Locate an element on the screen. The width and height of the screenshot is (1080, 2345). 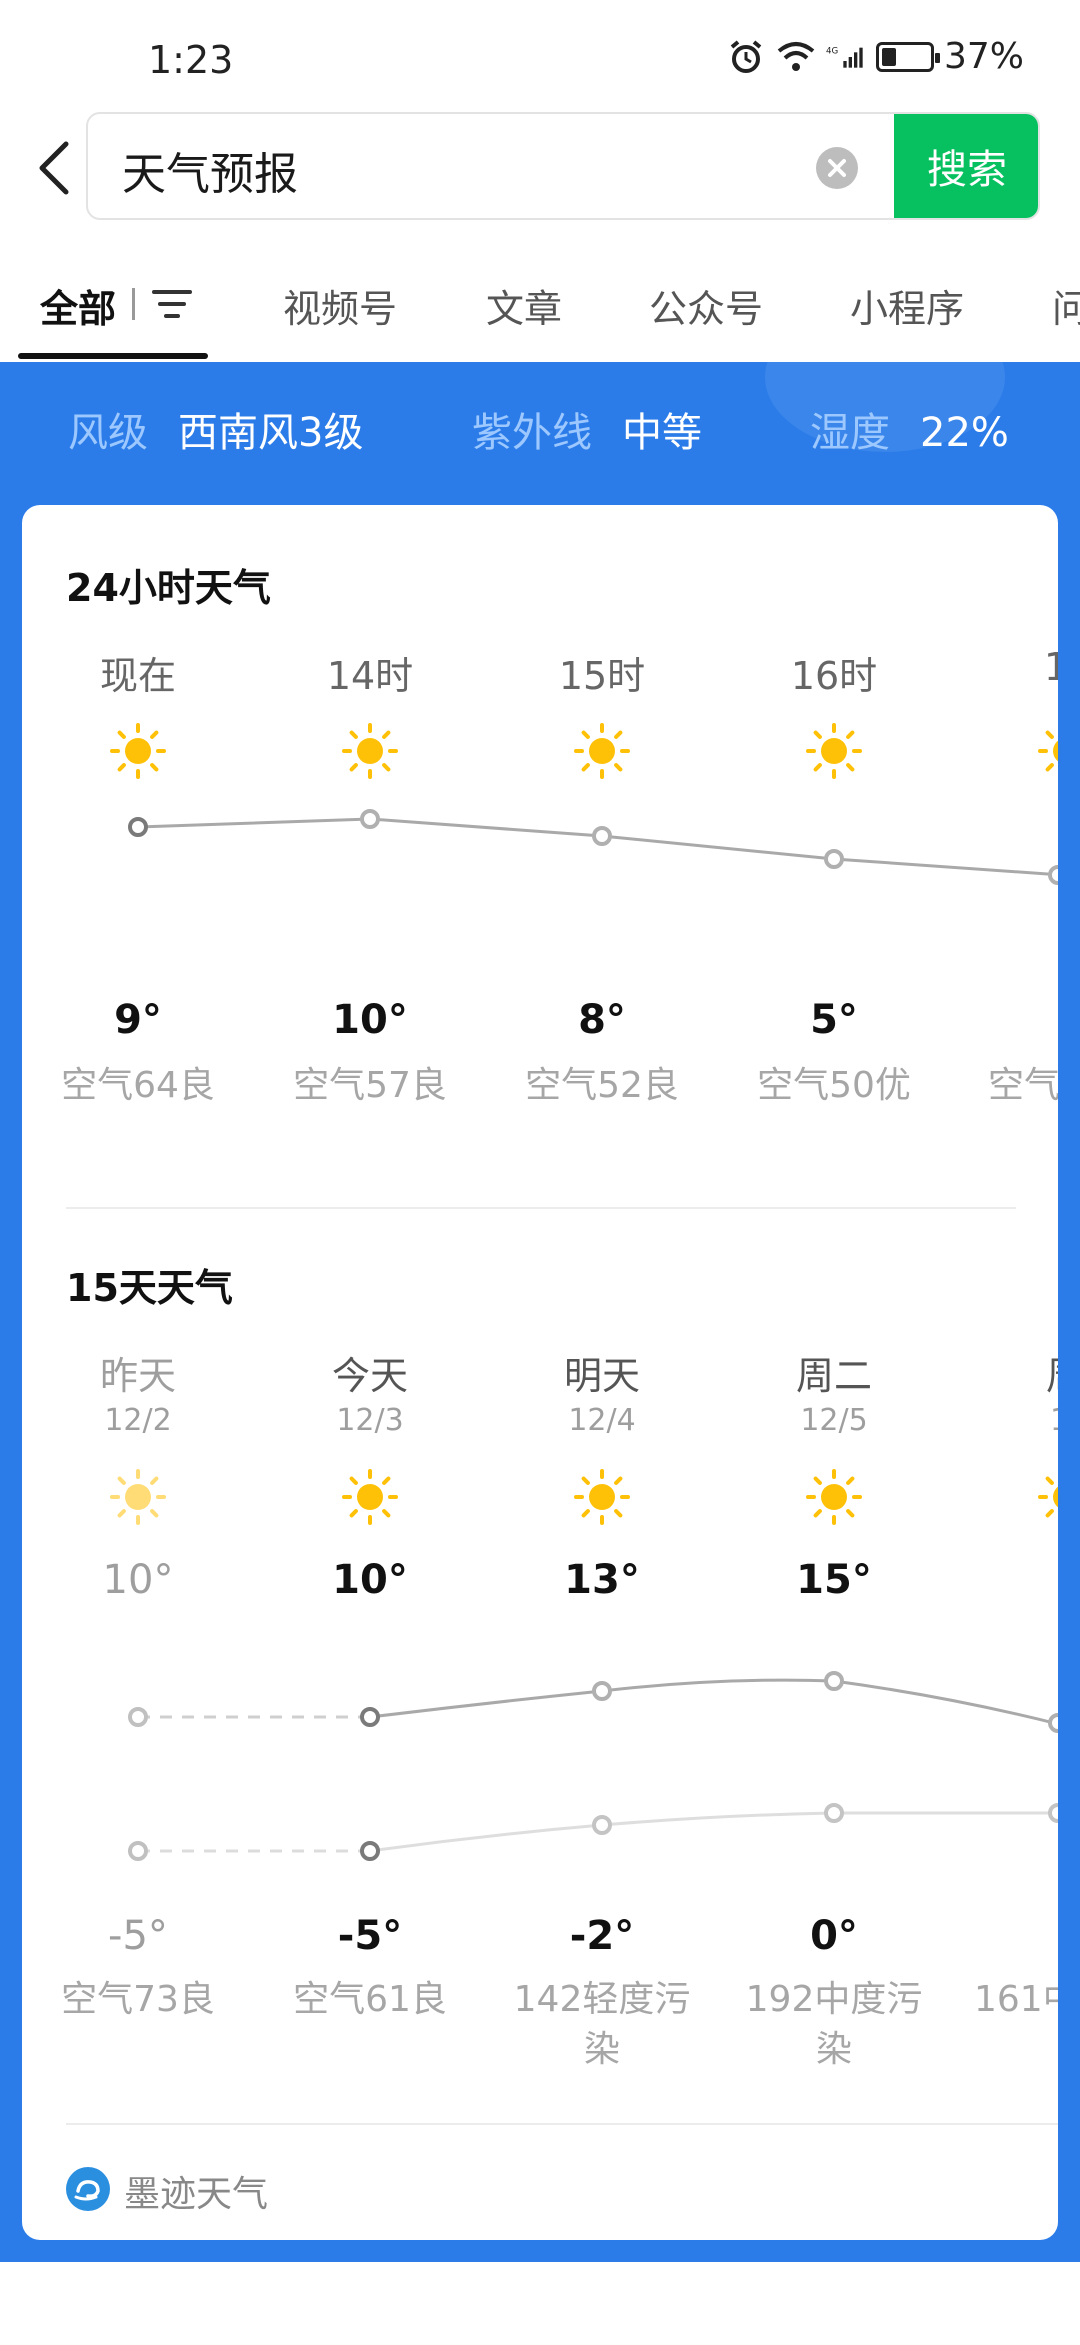
day-label: 昨天 is located at coordinates (137, 1376).